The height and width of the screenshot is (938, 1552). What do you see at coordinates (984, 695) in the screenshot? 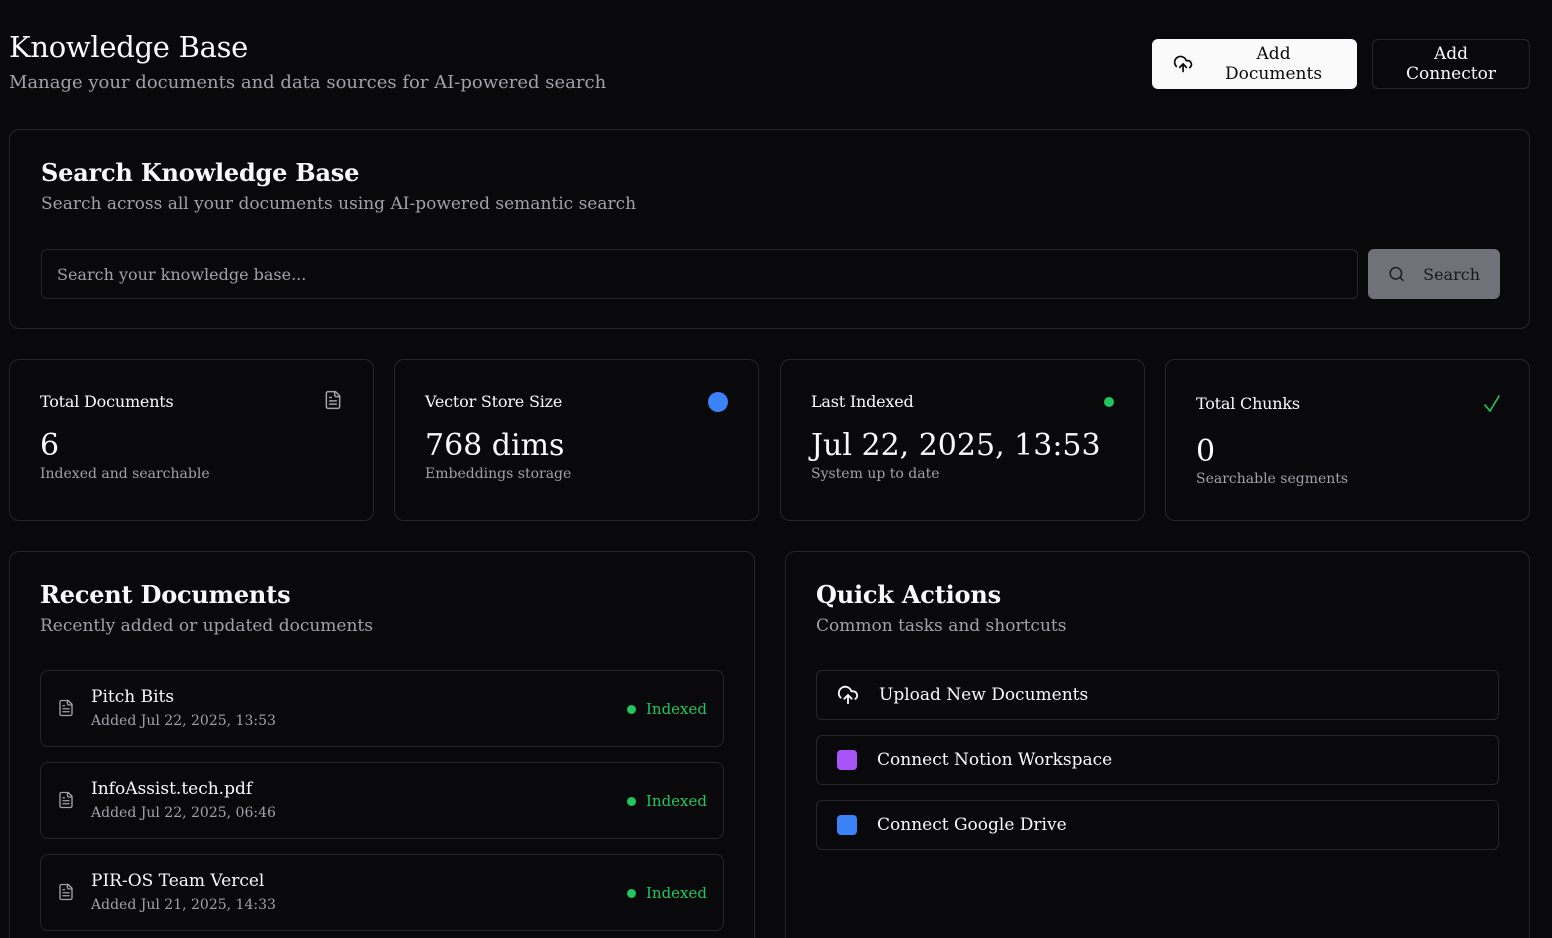
I see `action-label: Upload New Documents` at bounding box center [984, 695].